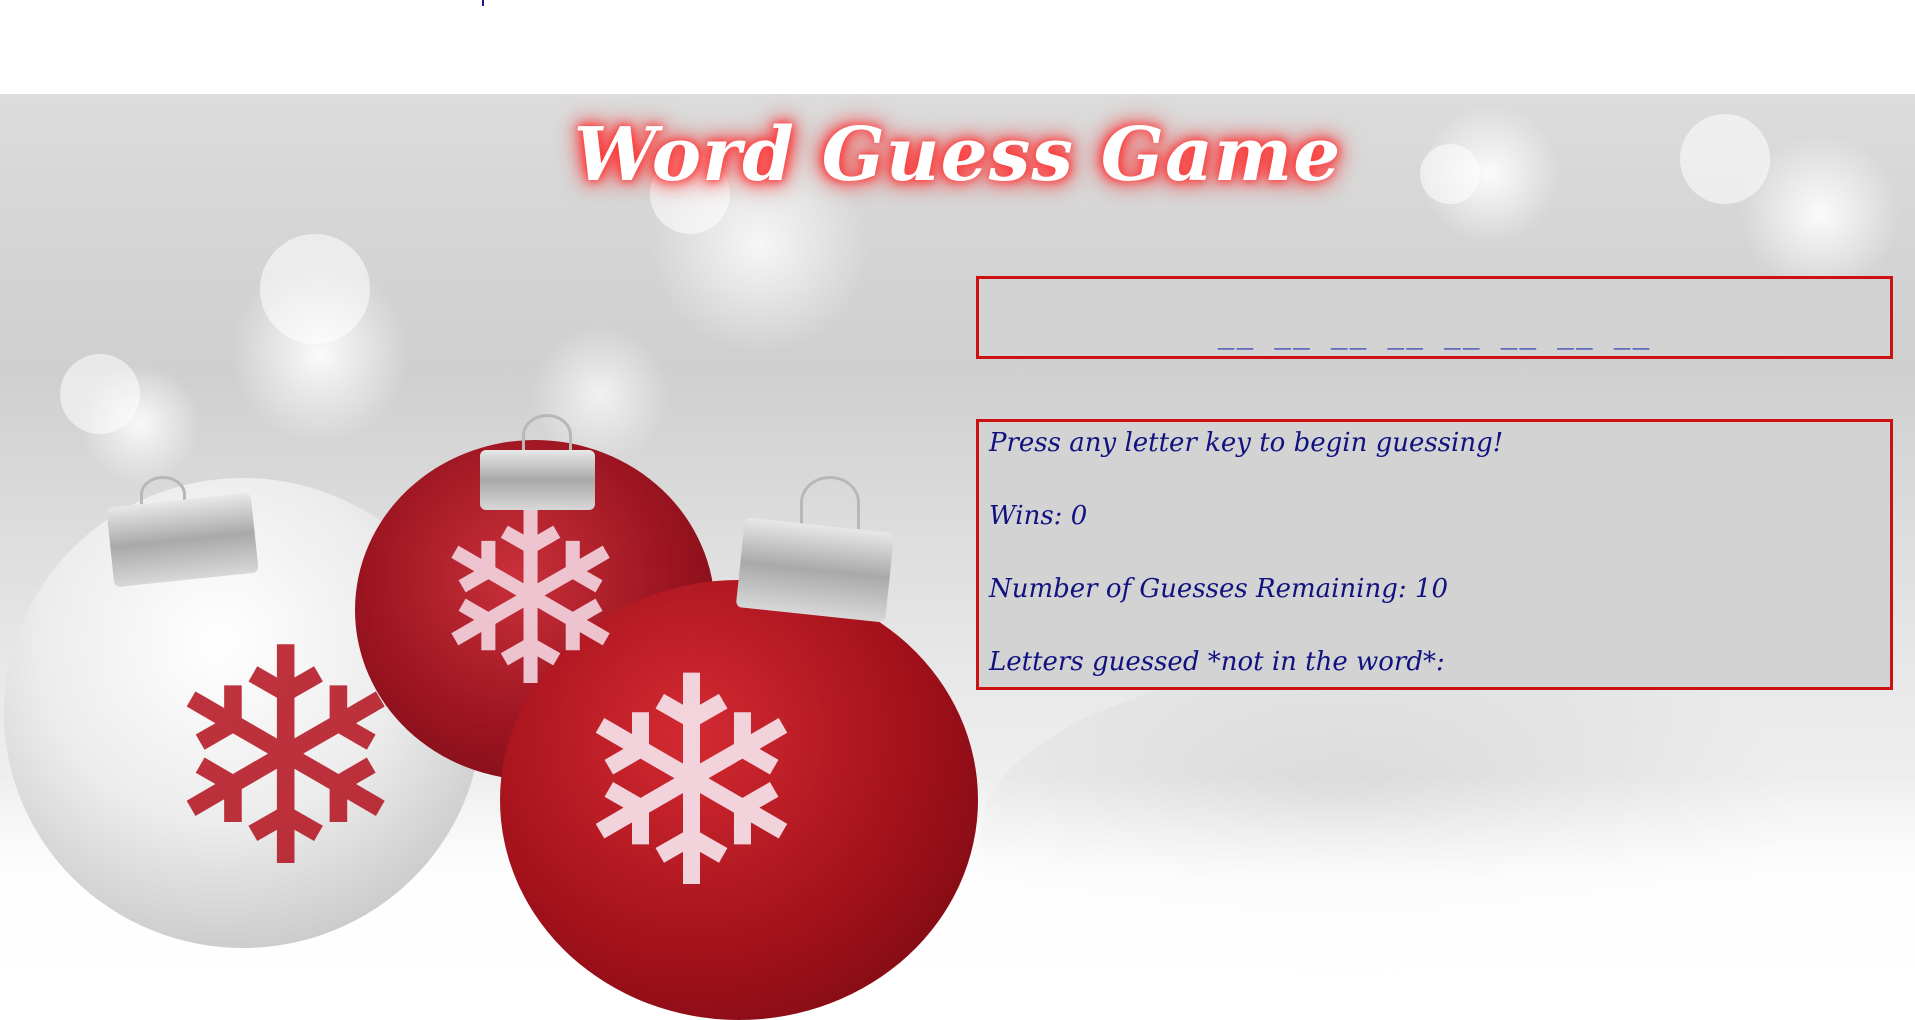 The image size is (1915, 1020). What do you see at coordinates (1434, 333) in the screenshot?
I see `word-blanks: __ __ __ __ __ __ __ __` at bounding box center [1434, 333].